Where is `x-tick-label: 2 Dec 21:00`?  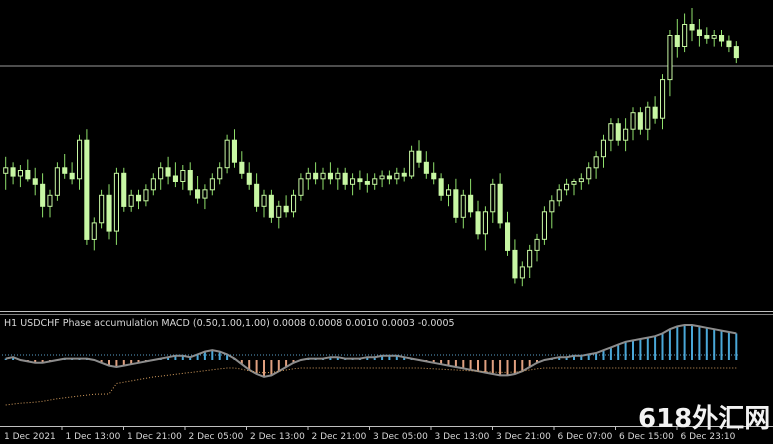 x-tick-label: 2 Dec 21:00 is located at coordinates (339, 437).